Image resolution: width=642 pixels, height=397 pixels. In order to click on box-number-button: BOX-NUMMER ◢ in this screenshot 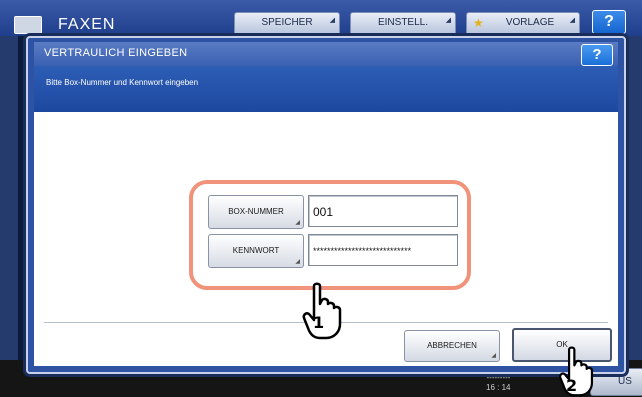, I will do `click(256, 212)`.